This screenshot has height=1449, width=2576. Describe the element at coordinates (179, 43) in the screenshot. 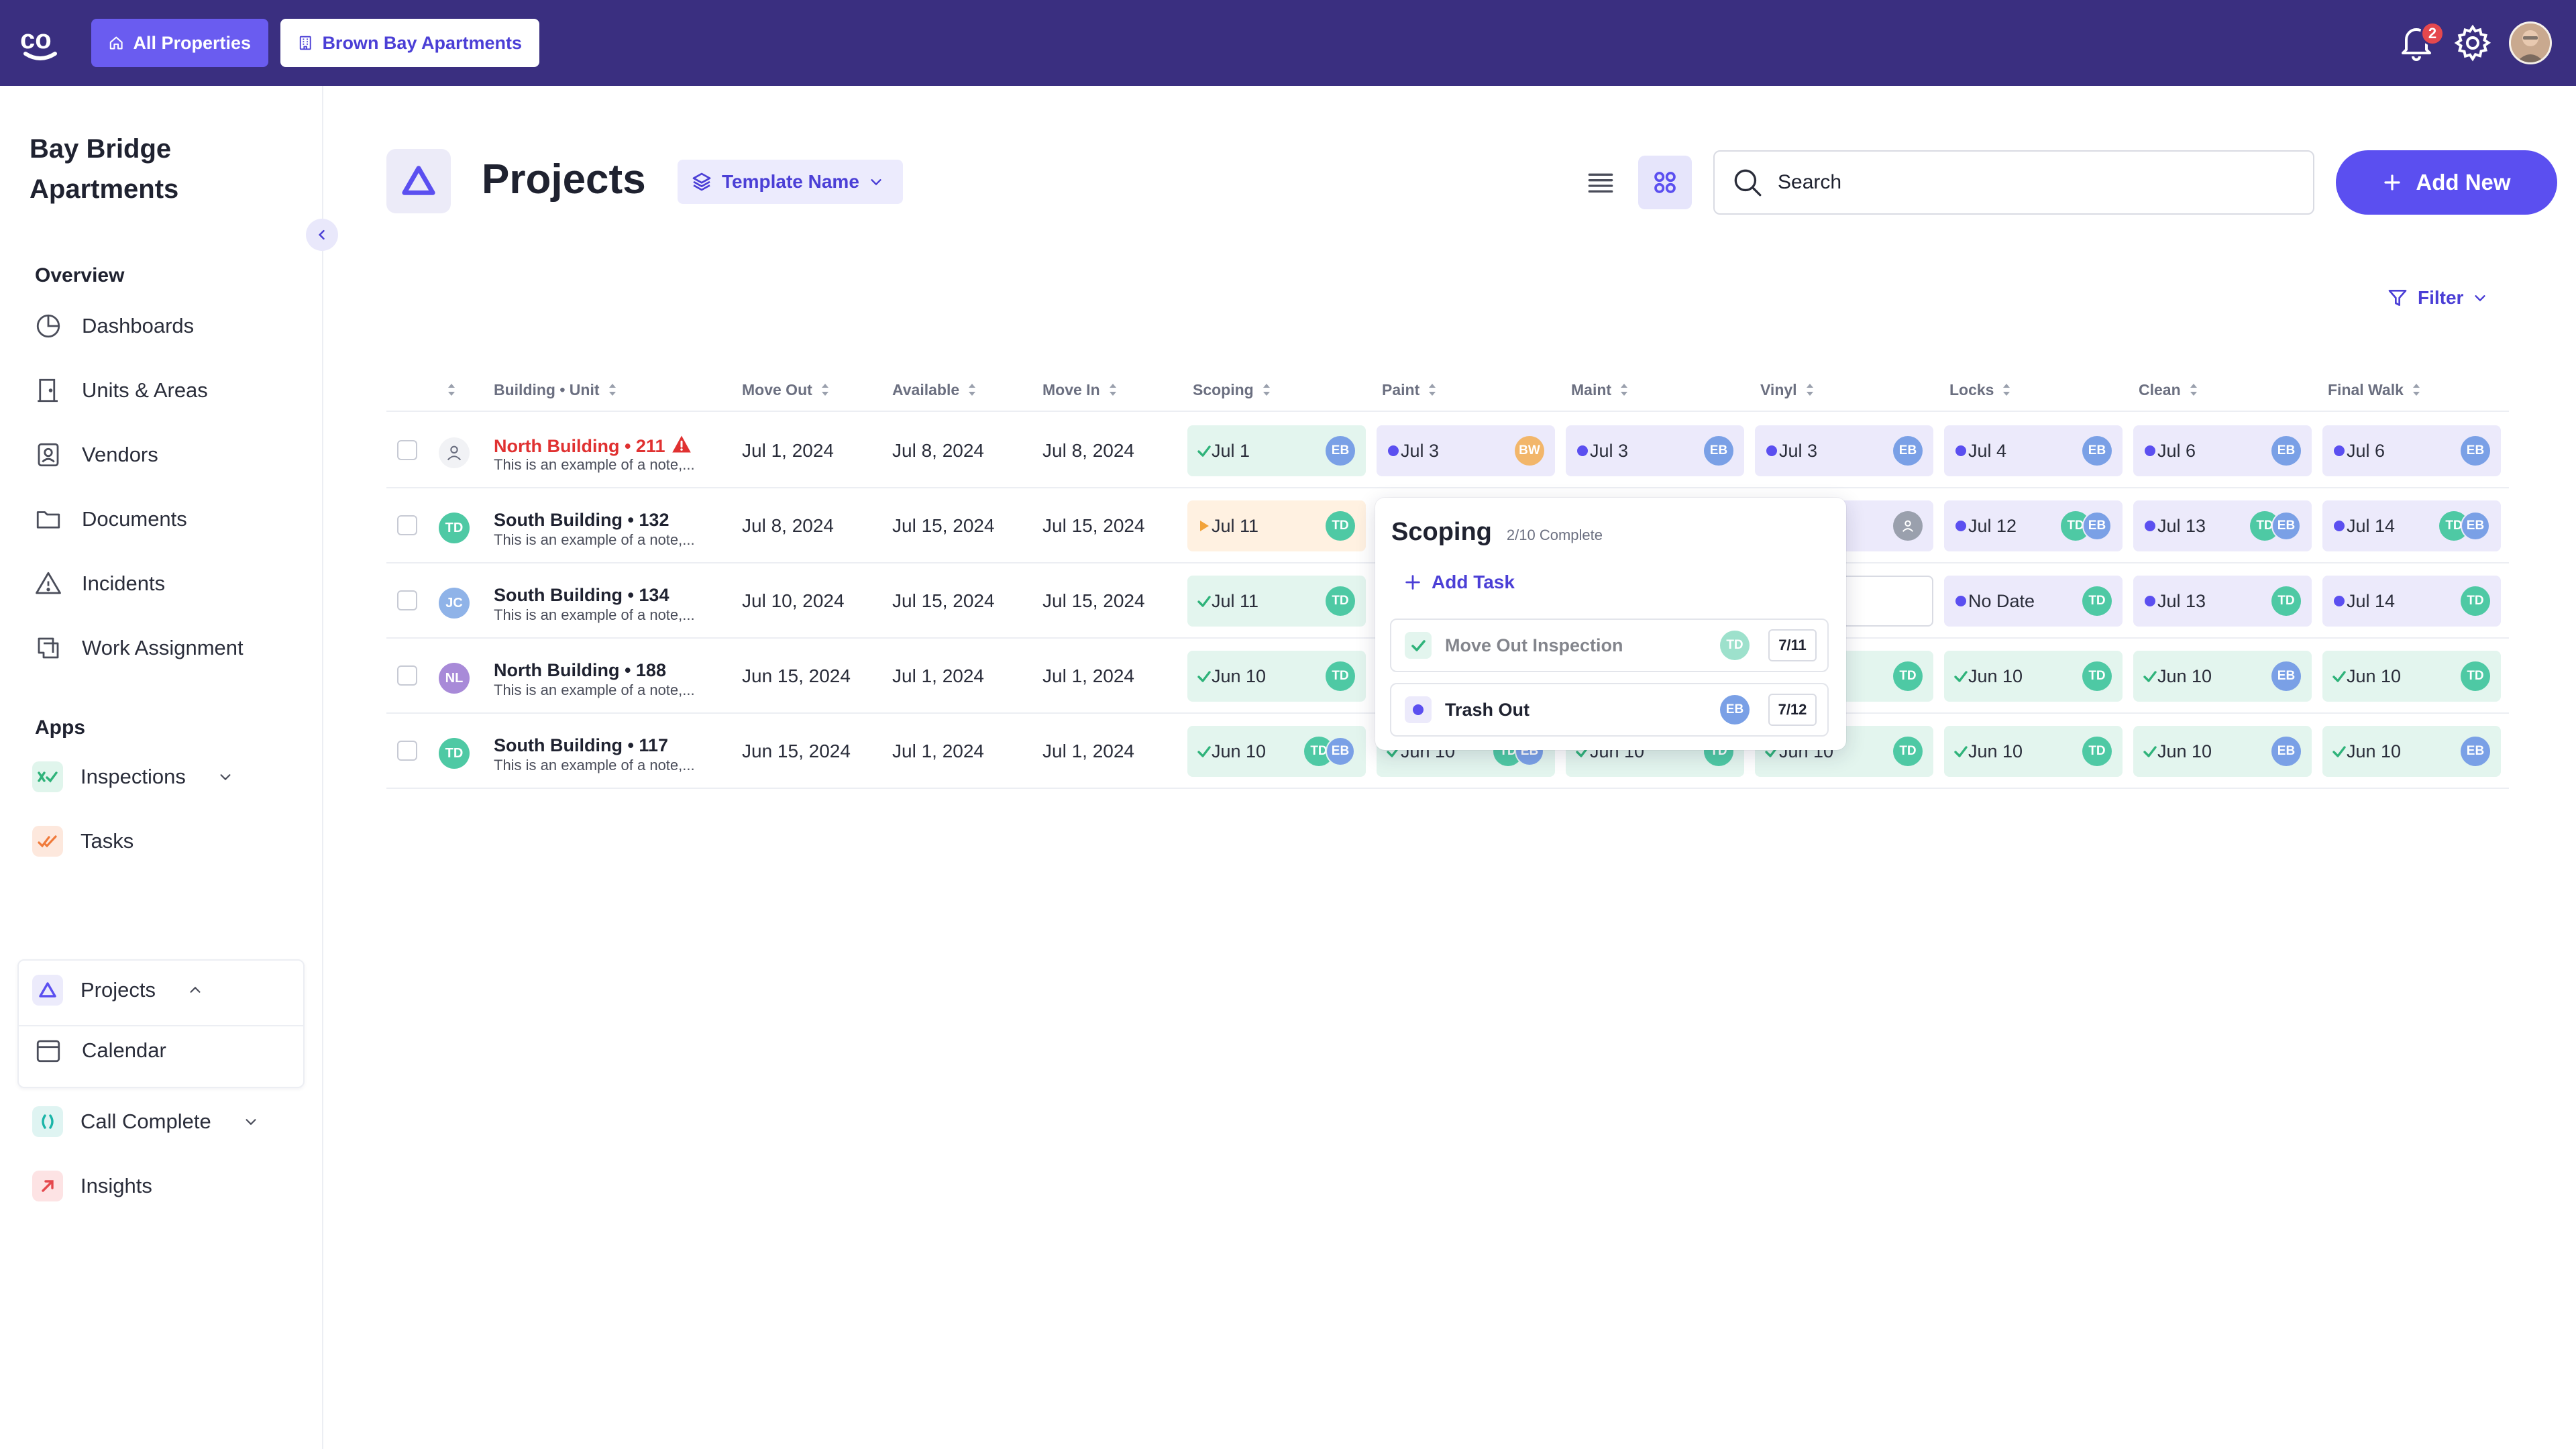

I see `all-properties-button: All Properties` at that location.